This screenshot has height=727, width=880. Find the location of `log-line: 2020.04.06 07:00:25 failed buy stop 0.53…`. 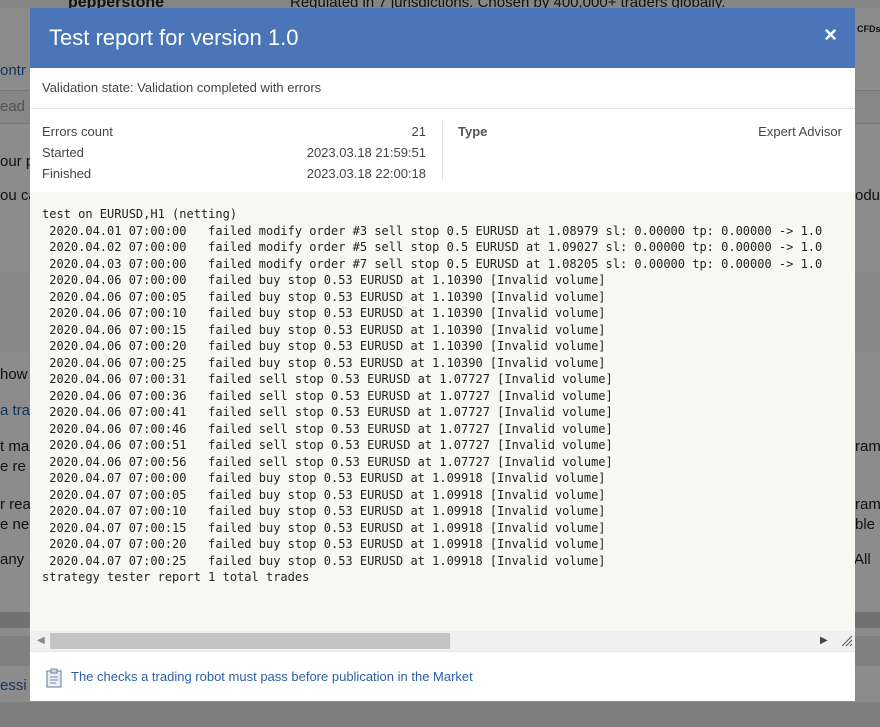

log-line: 2020.04.06 07:00:25 failed buy stop 0.53… is located at coordinates (324, 362).